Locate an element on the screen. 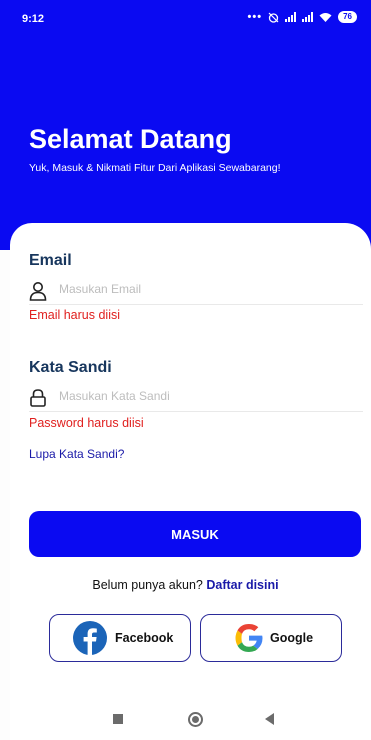 The width and height of the screenshot is (371, 740). alarm-icon is located at coordinates (273, 17).